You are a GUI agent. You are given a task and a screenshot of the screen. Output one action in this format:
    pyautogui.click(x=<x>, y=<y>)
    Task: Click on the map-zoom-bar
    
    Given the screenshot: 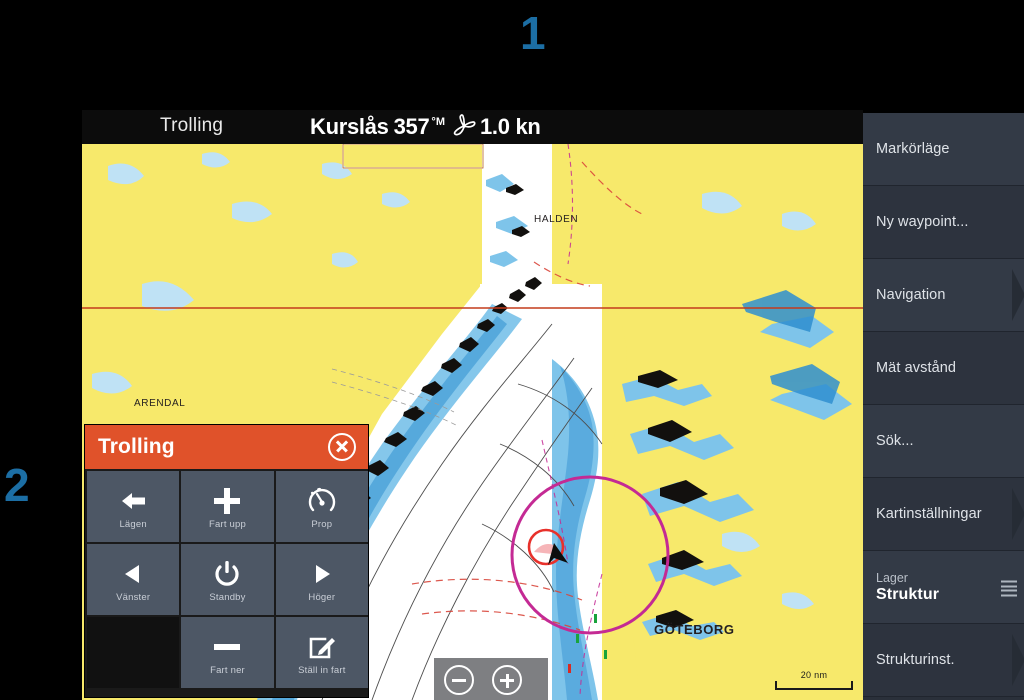 What is the action you would take?
    pyautogui.click(x=491, y=679)
    